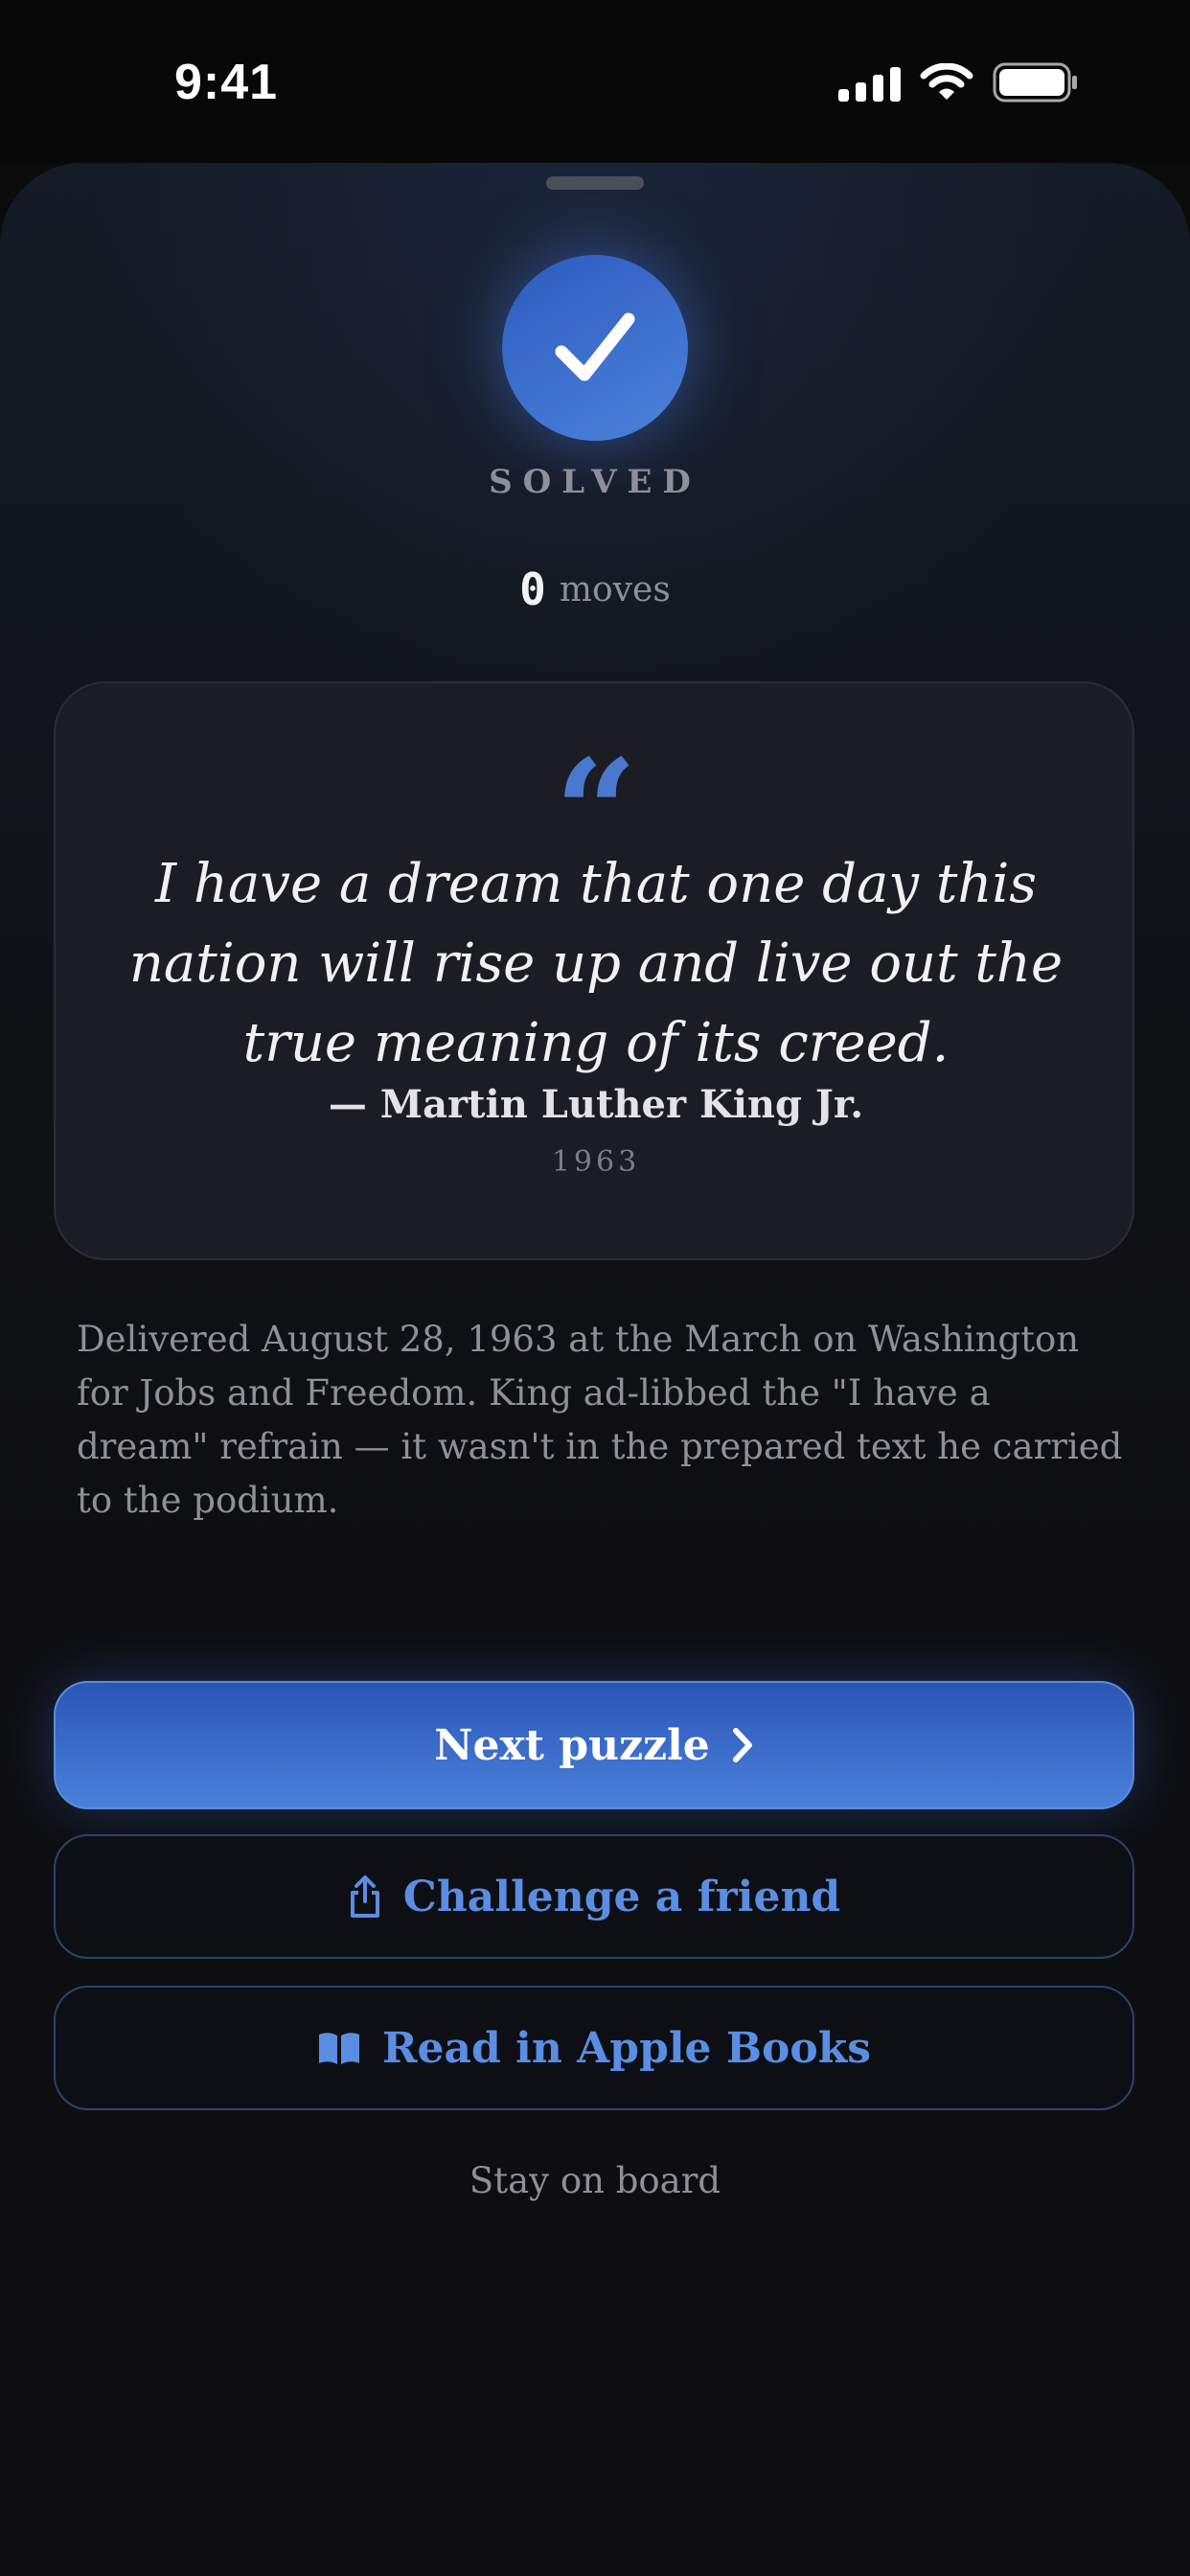 The width and height of the screenshot is (1190, 2576). What do you see at coordinates (596, 1162) in the screenshot?
I see `quote-year: 1963` at bounding box center [596, 1162].